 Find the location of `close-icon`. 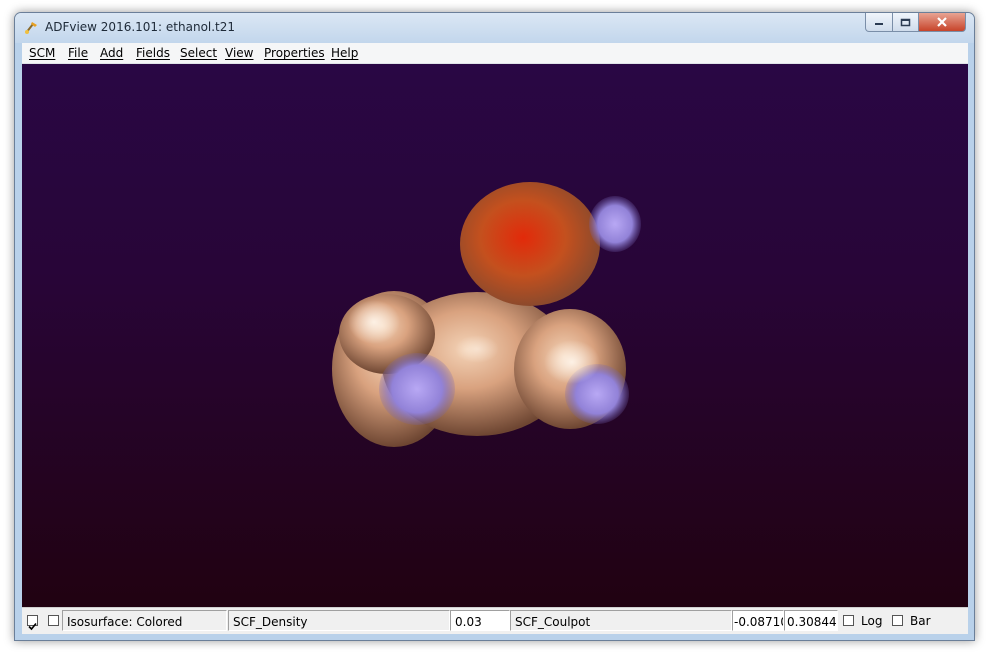

close-icon is located at coordinates (942, 22).